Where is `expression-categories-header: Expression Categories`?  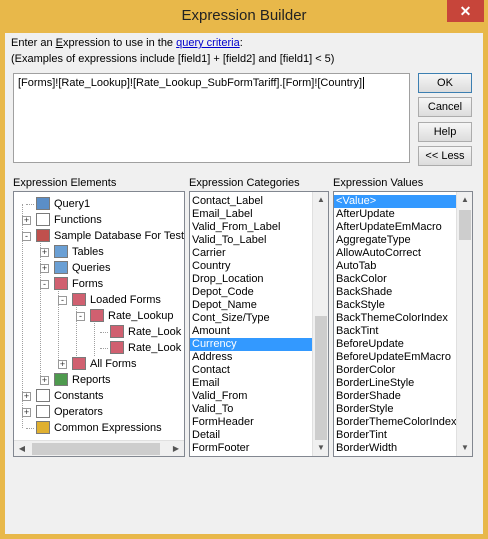 expression-categories-header: Expression Categories is located at coordinates (244, 183).